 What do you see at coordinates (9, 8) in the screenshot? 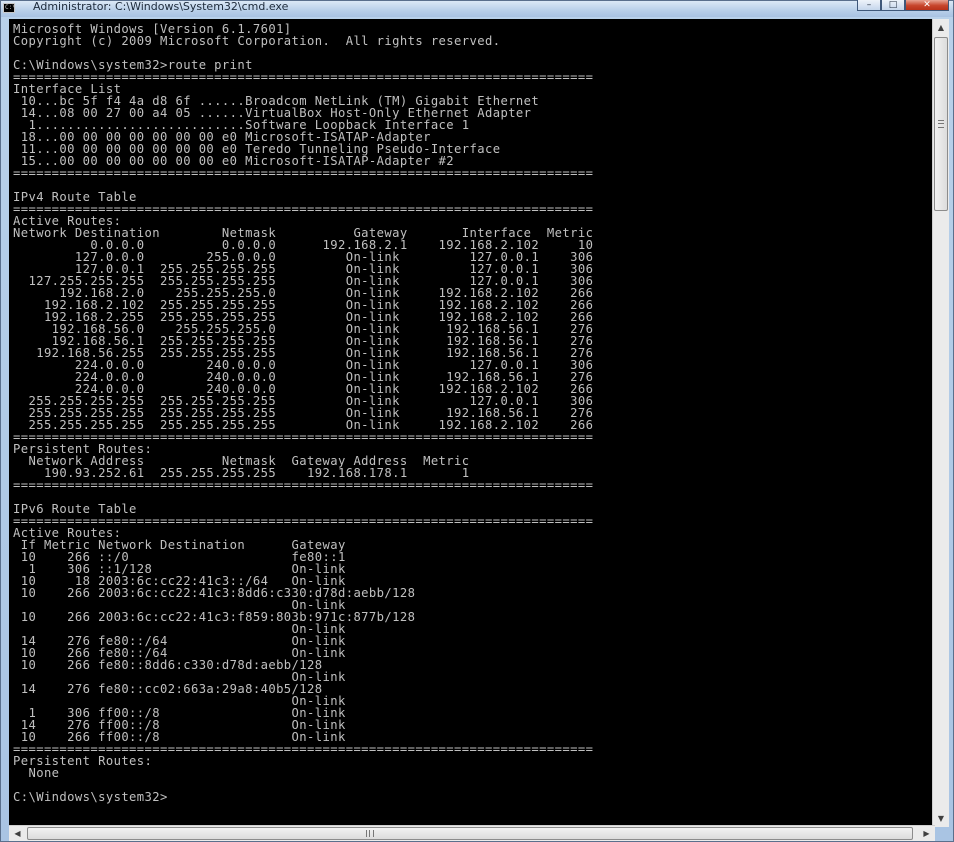
I see `cmd-console-icon: C:\` at bounding box center [9, 8].